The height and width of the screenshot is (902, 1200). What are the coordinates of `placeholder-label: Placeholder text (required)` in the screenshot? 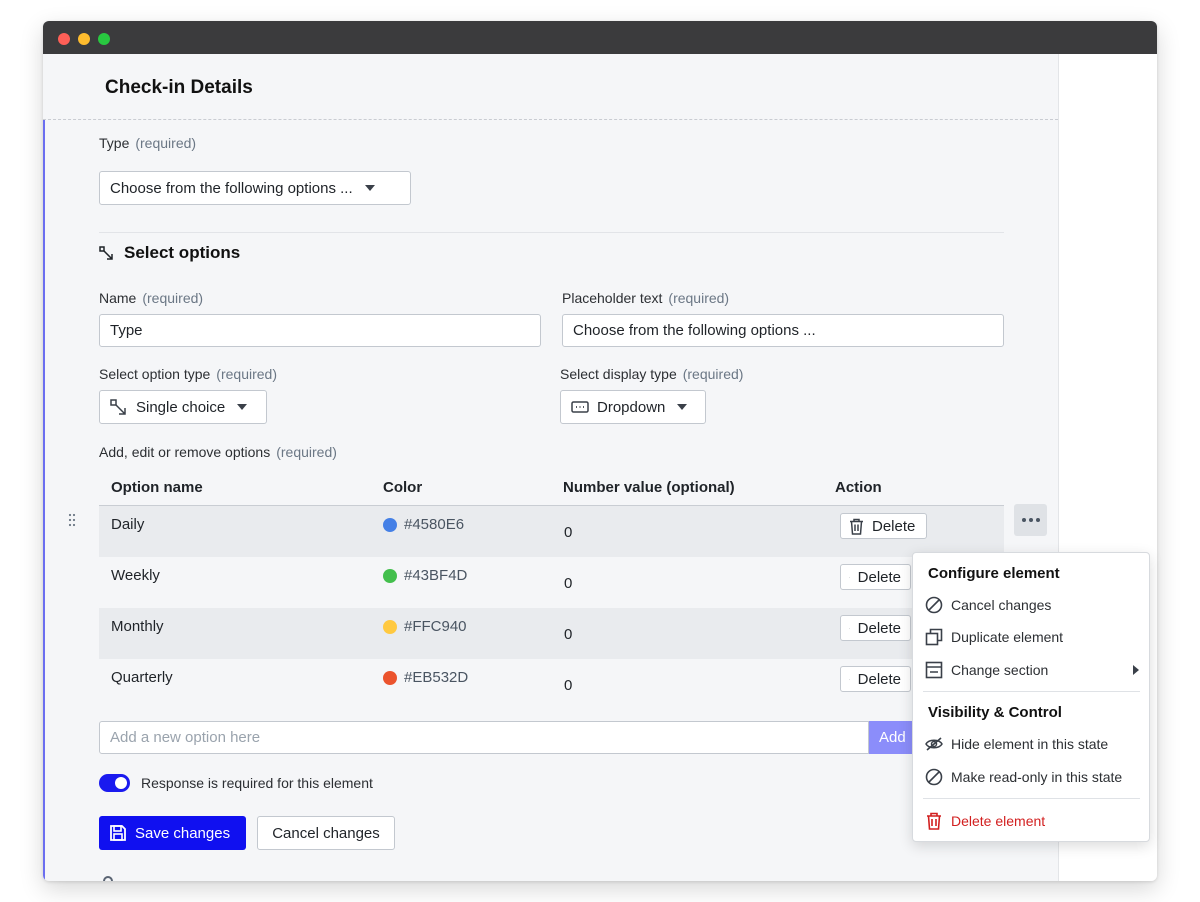 It's located at (645, 298).